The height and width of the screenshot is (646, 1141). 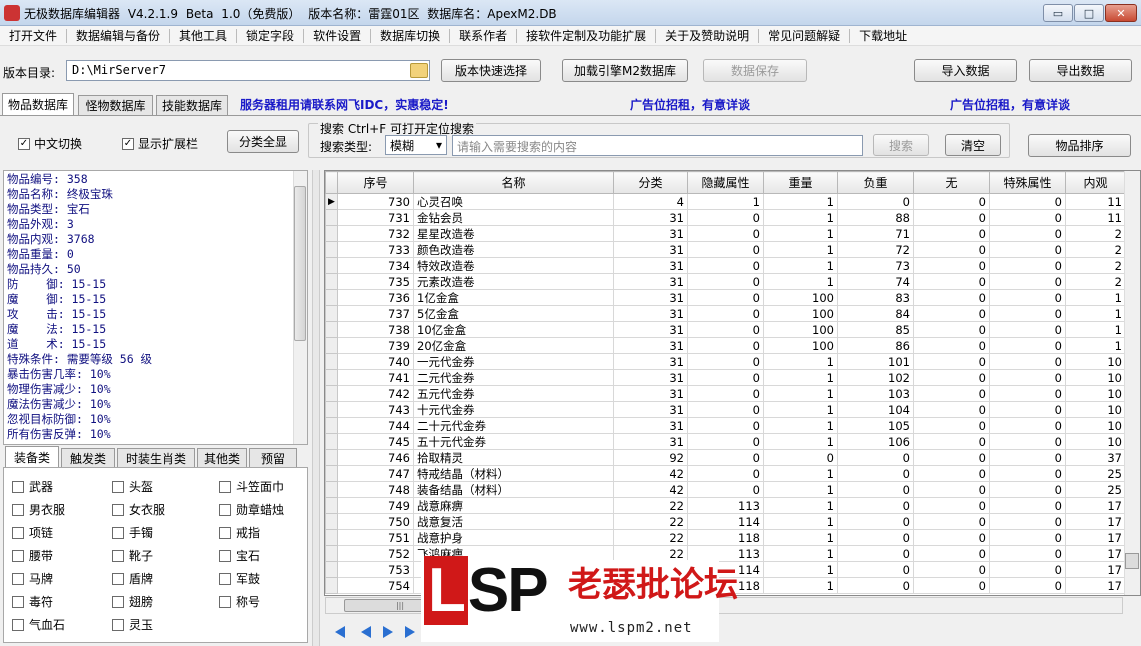 What do you see at coordinates (156, 457) in the screenshot?
I see `category-tab: 时装生肖类` at bounding box center [156, 457].